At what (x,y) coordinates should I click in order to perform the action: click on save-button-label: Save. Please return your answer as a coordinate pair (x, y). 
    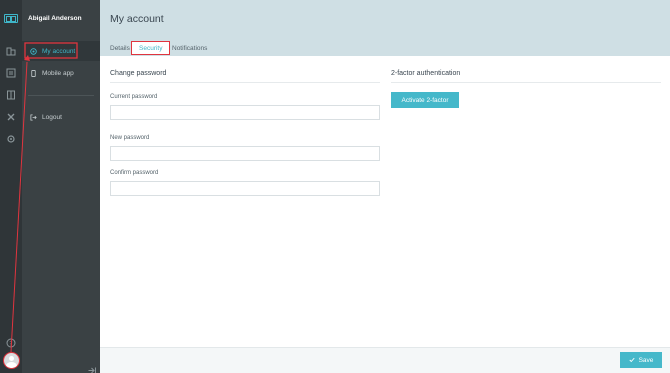
    Looking at the image, I should click on (646, 360).